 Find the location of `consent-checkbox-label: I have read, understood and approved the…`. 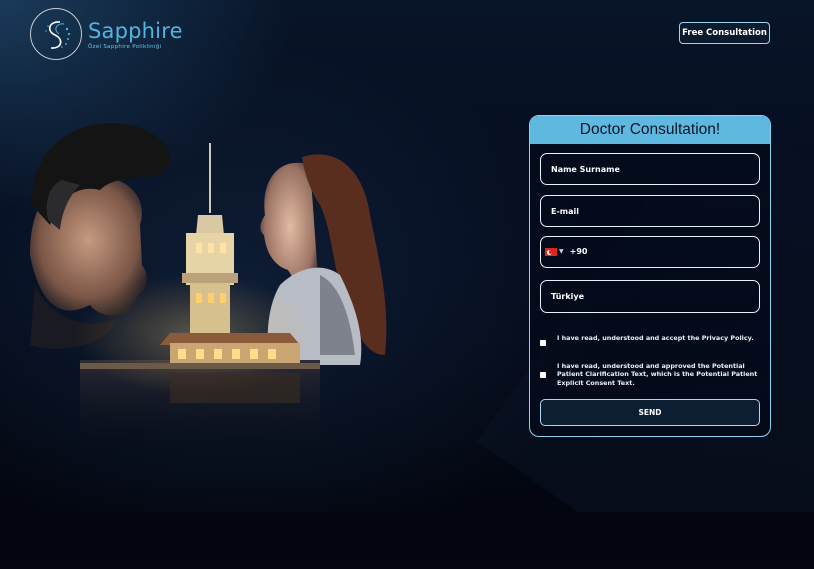

consent-checkbox-label: I have read, understood and approved the… is located at coordinates (657, 374).